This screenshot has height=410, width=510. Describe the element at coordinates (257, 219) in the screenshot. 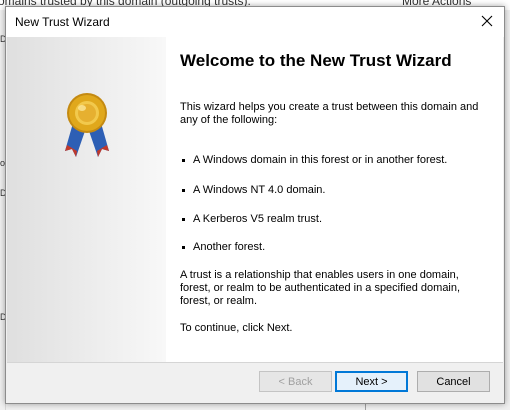

I see `list-item-text: A Kerberos V5 realm trust.` at that location.